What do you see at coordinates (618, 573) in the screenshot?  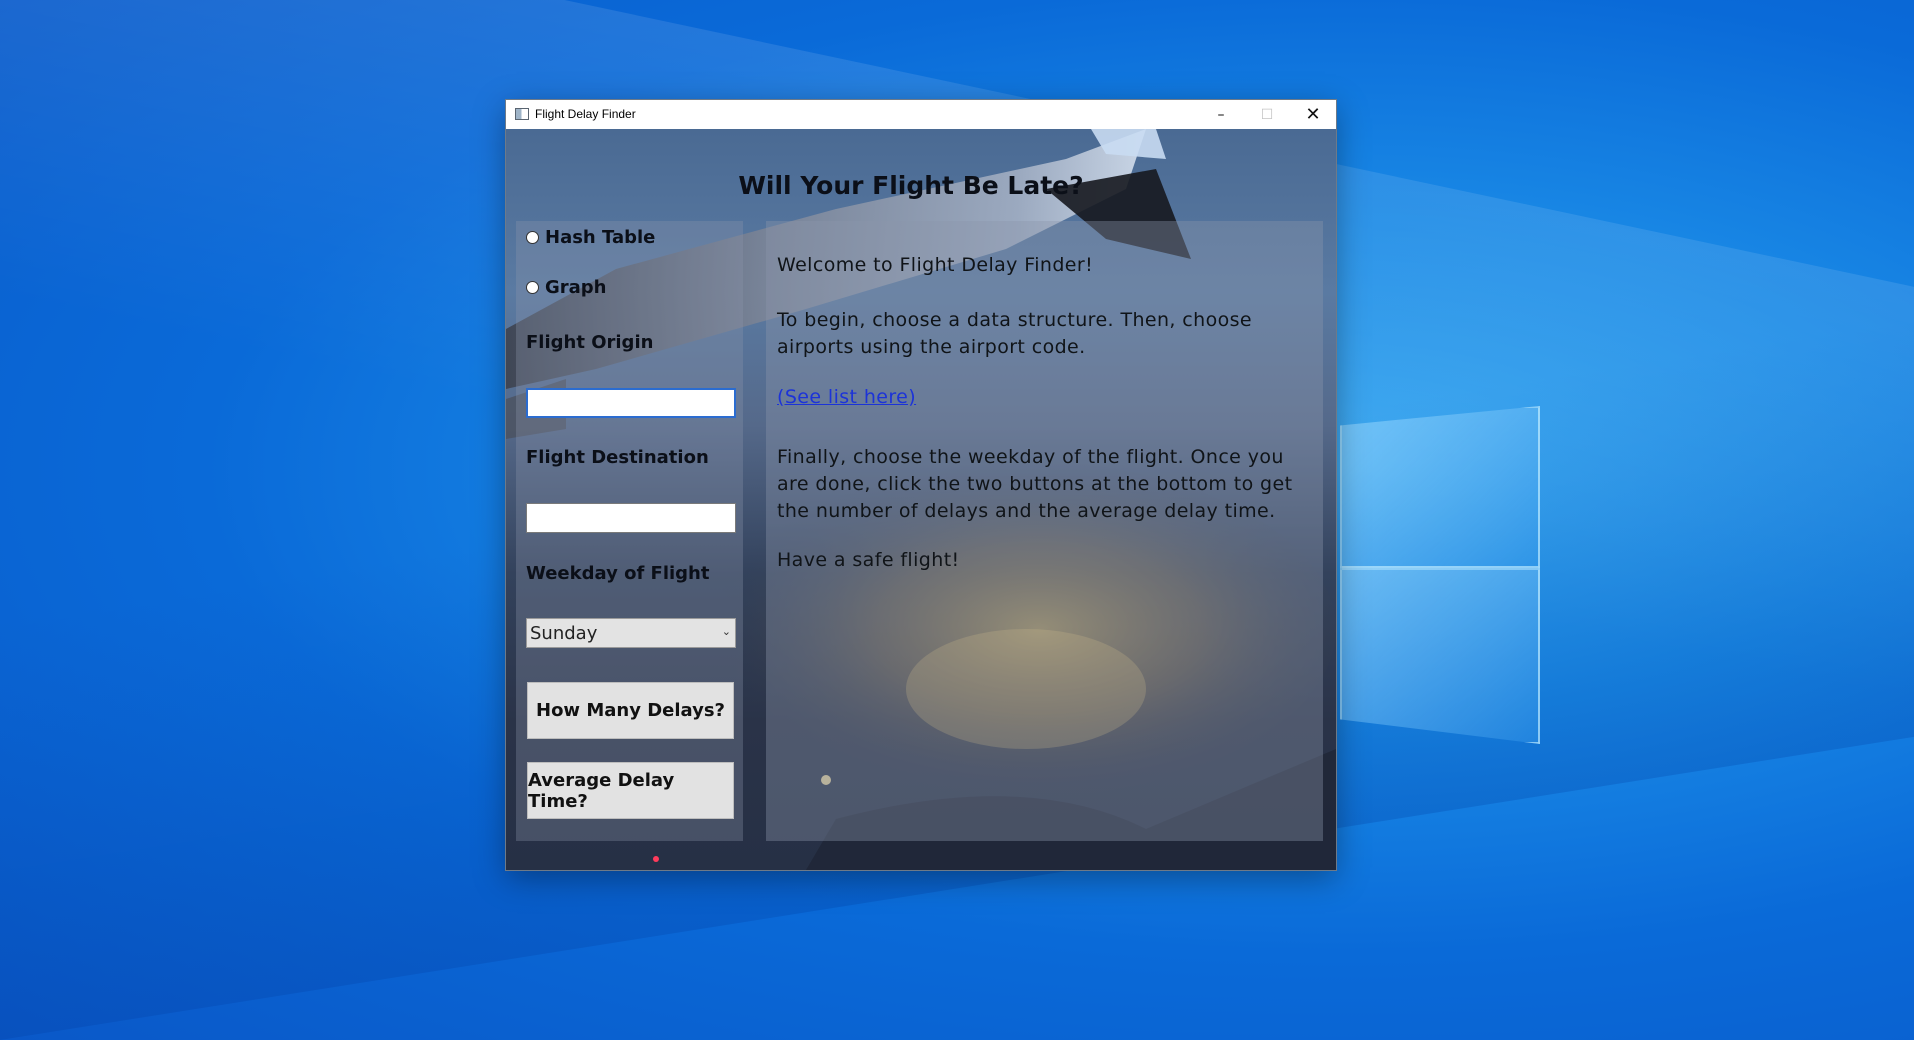 I see `weekday-label: Weekday of Flight` at bounding box center [618, 573].